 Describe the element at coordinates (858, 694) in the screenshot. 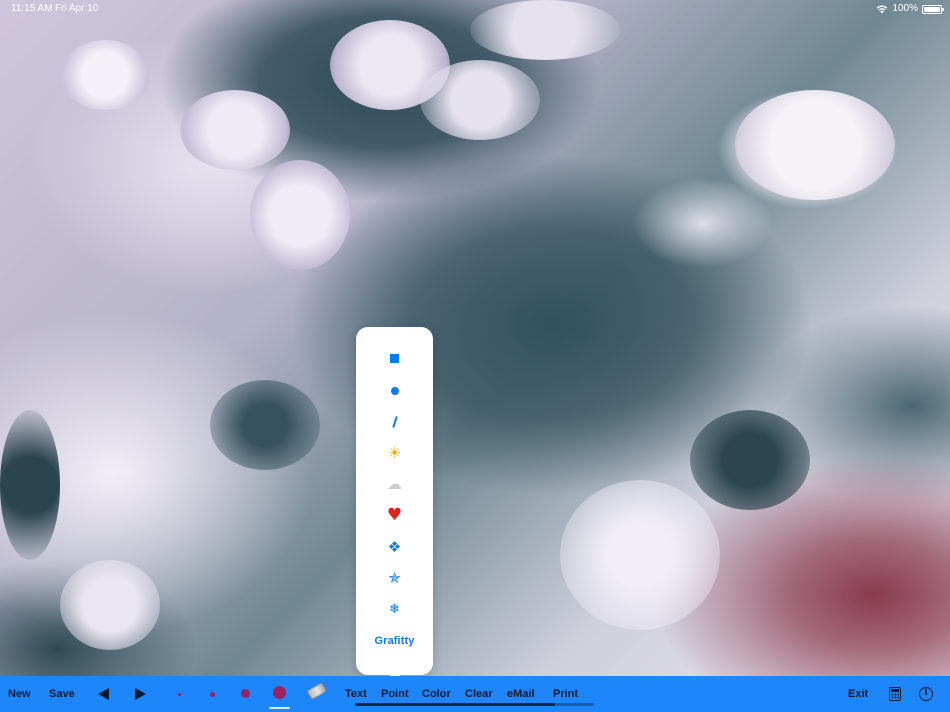

I see `exit-button: Exit` at that location.